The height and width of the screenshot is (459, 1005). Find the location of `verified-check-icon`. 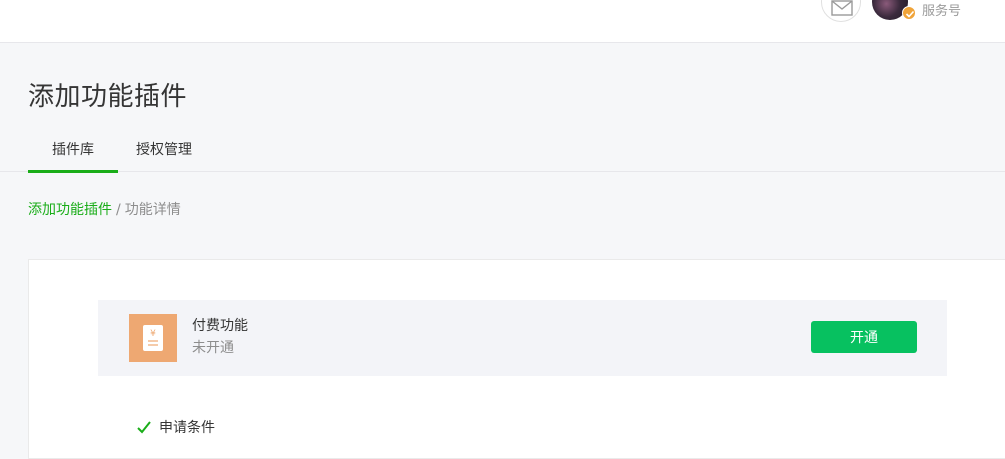

verified-check-icon is located at coordinates (910, 14).